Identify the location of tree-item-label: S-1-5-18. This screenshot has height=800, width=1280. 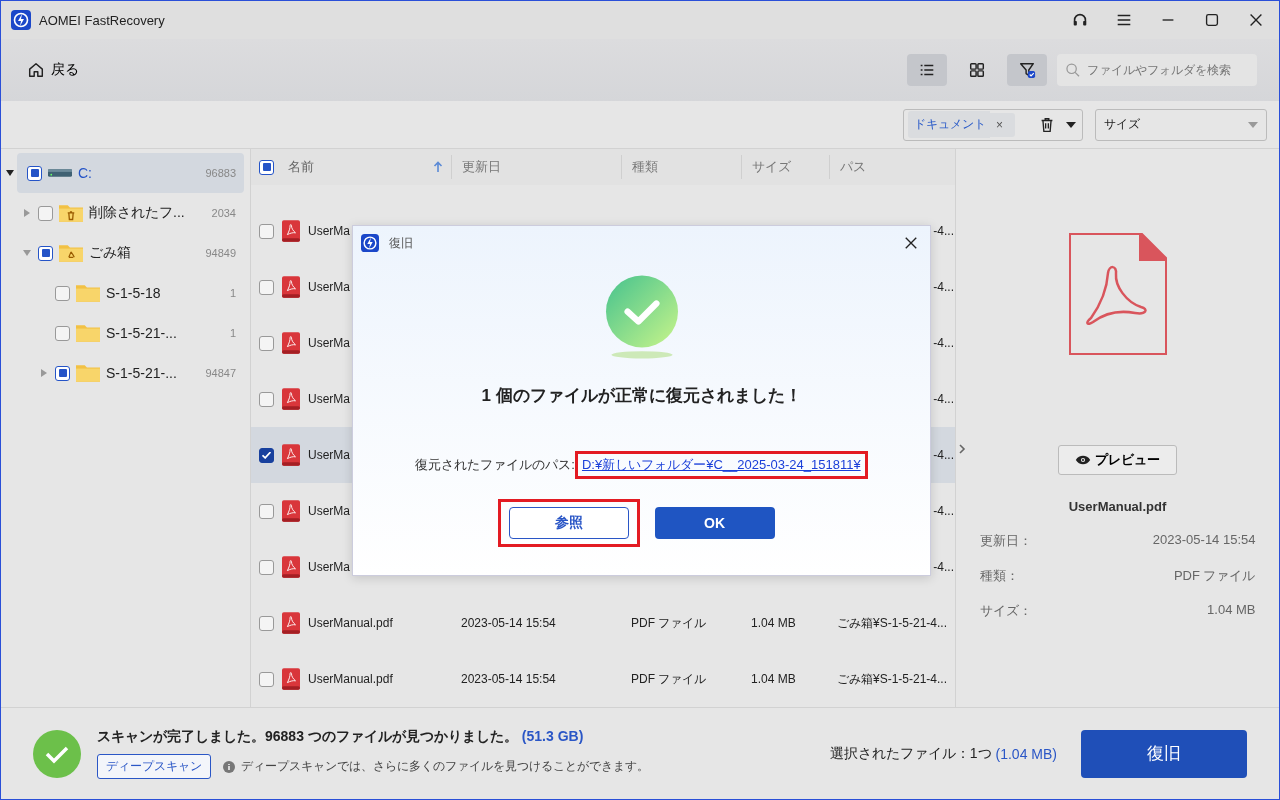
(133, 293).